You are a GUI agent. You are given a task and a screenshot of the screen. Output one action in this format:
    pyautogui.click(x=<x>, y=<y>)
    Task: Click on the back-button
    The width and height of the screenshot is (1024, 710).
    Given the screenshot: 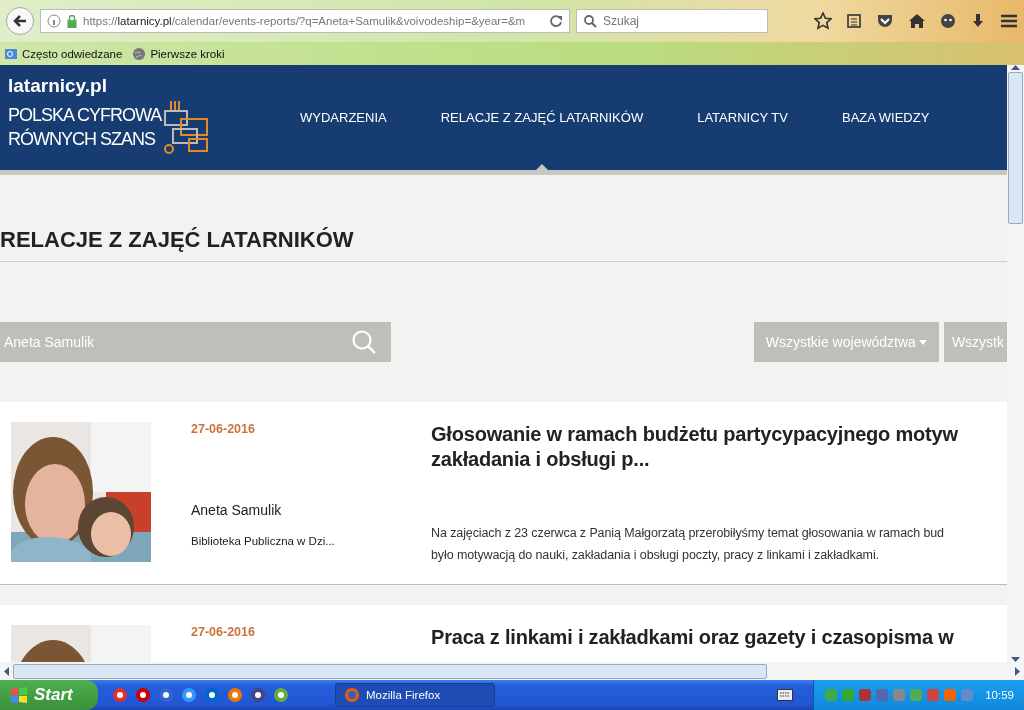 What is the action you would take?
    pyautogui.click(x=20, y=21)
    